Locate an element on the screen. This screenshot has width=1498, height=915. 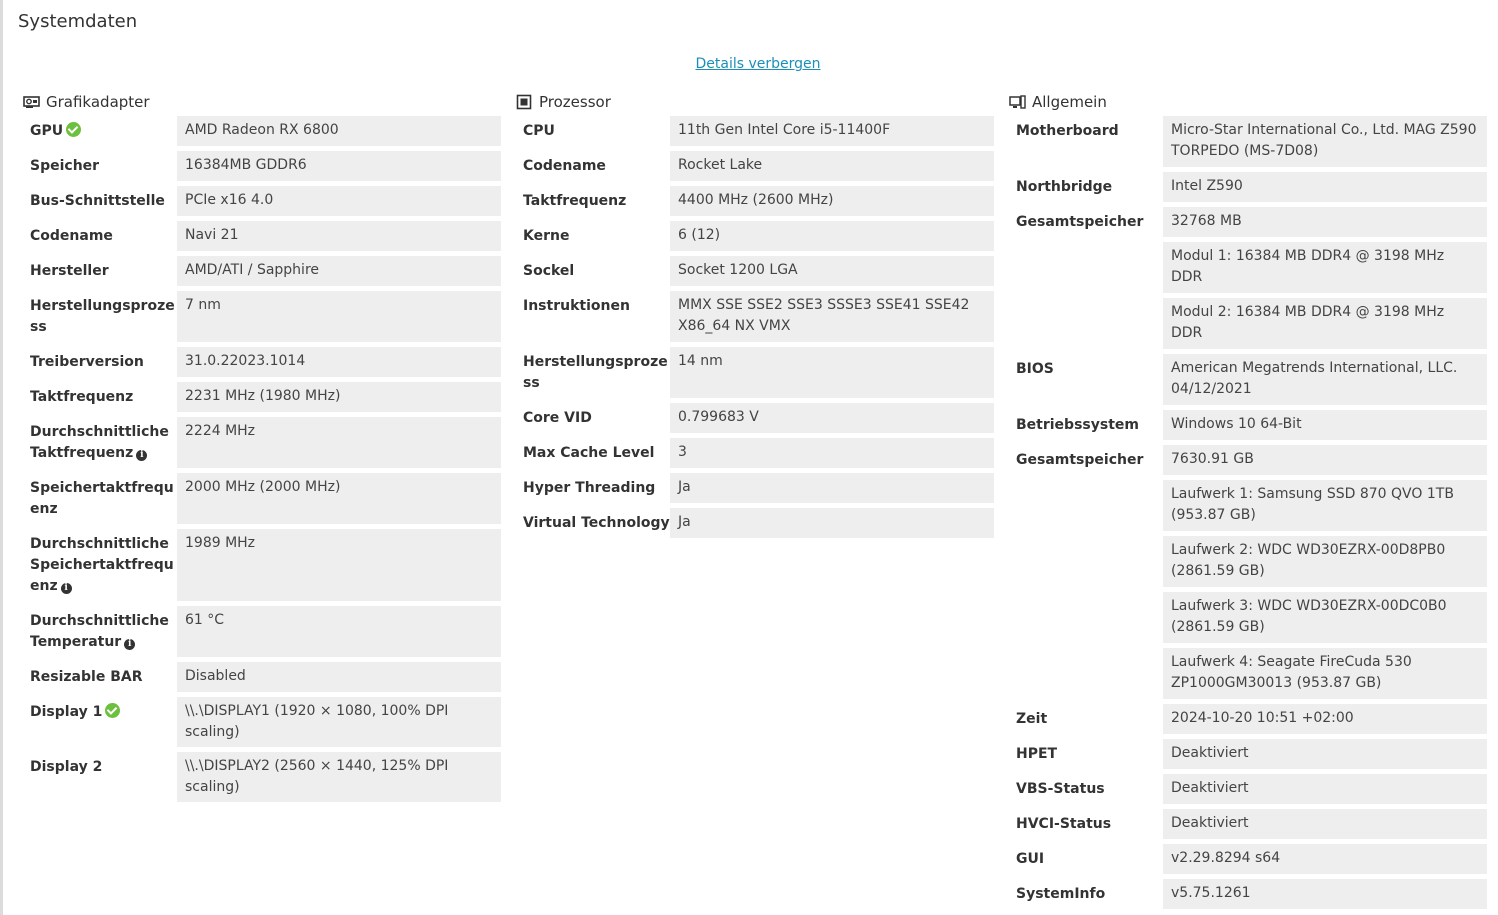
row-value: 0.799683 V is located at coordinates (832, 418).